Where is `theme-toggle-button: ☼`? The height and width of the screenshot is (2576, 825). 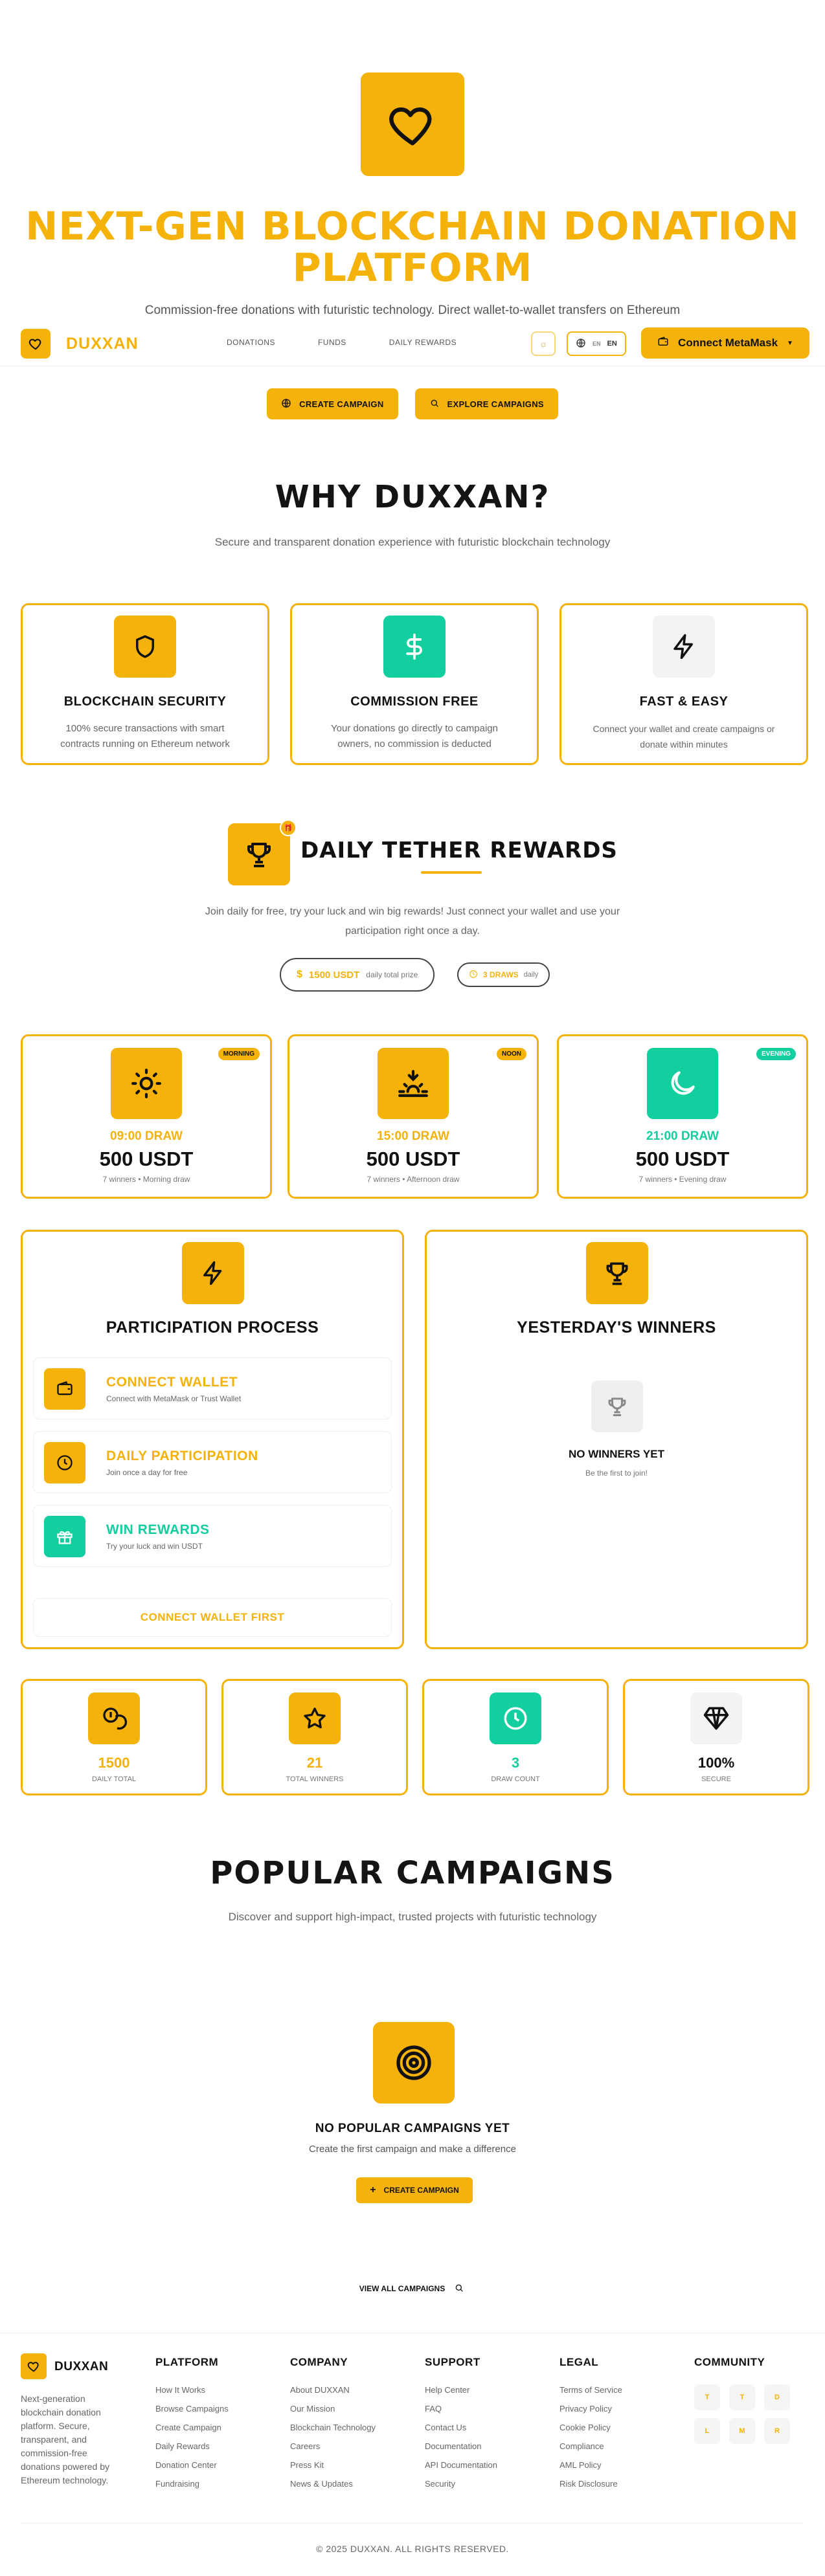
theme-toggle-button: ☼ is located at coordinates (543, 343).